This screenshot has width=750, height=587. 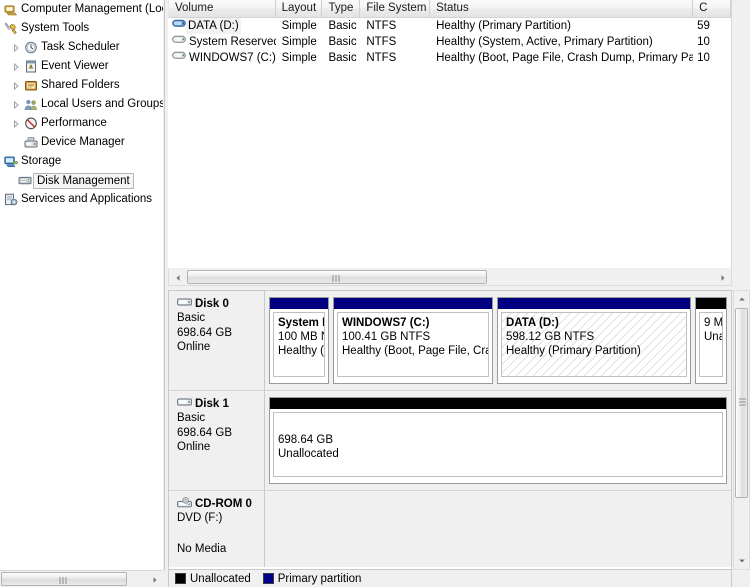 What do you see at coordinates (87, 199) in the screenshot?
I see `tree-item-label: Services and Applications` at bounding box center [87, 199].